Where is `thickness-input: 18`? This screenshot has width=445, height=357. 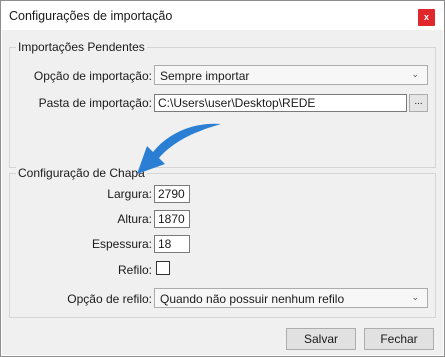
thickness-input: 18 is located at coordinates (172, 244).